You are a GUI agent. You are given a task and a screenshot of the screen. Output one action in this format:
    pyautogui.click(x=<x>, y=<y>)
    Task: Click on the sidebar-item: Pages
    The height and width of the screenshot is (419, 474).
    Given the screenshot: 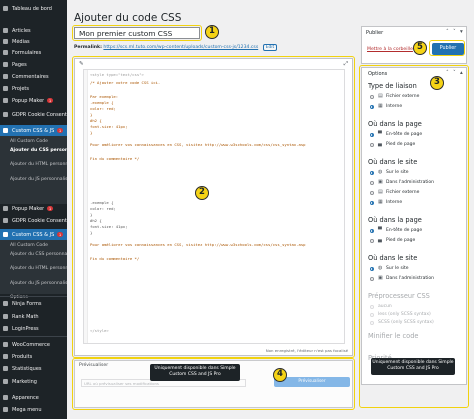 What is the action you would take?
    pyautogui.click(x=33, y=64)
    